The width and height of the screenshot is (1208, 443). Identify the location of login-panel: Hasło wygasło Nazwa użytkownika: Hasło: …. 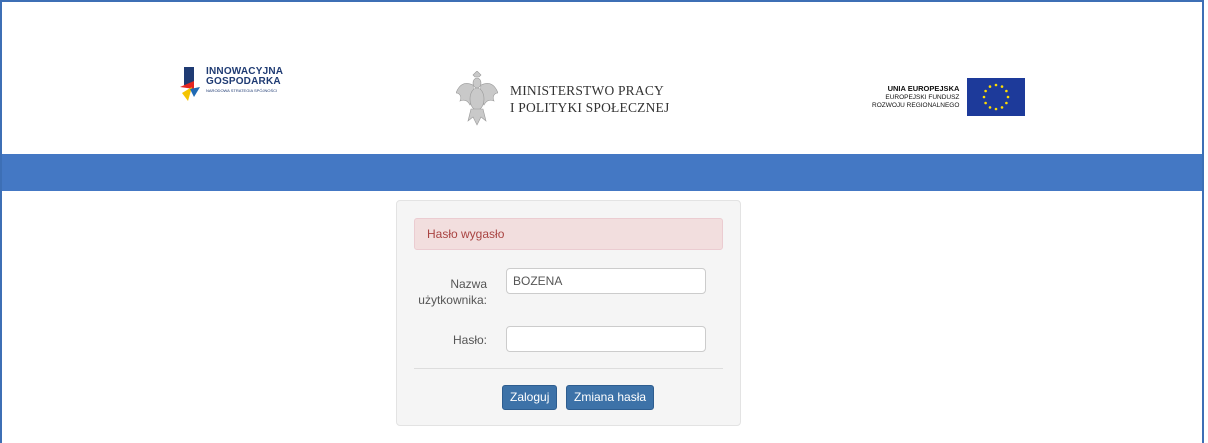
(568, 313).